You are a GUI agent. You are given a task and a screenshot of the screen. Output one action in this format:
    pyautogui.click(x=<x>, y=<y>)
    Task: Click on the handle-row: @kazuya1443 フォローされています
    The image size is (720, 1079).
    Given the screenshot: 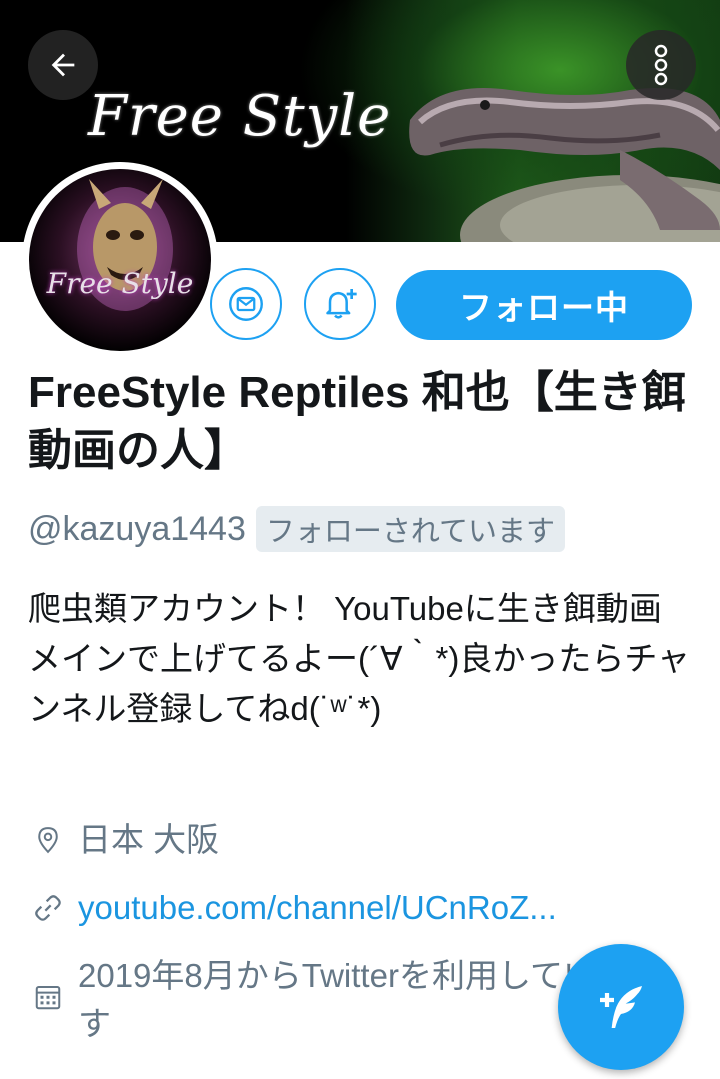 What is the action you would take?
    pyautogui.click(x=297, y=529)
    